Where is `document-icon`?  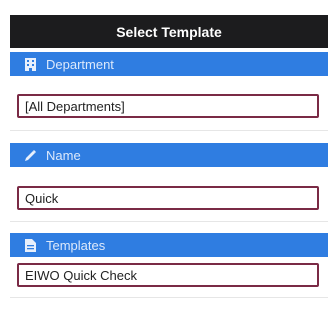 document-icon is located at coordinates (30, 245).